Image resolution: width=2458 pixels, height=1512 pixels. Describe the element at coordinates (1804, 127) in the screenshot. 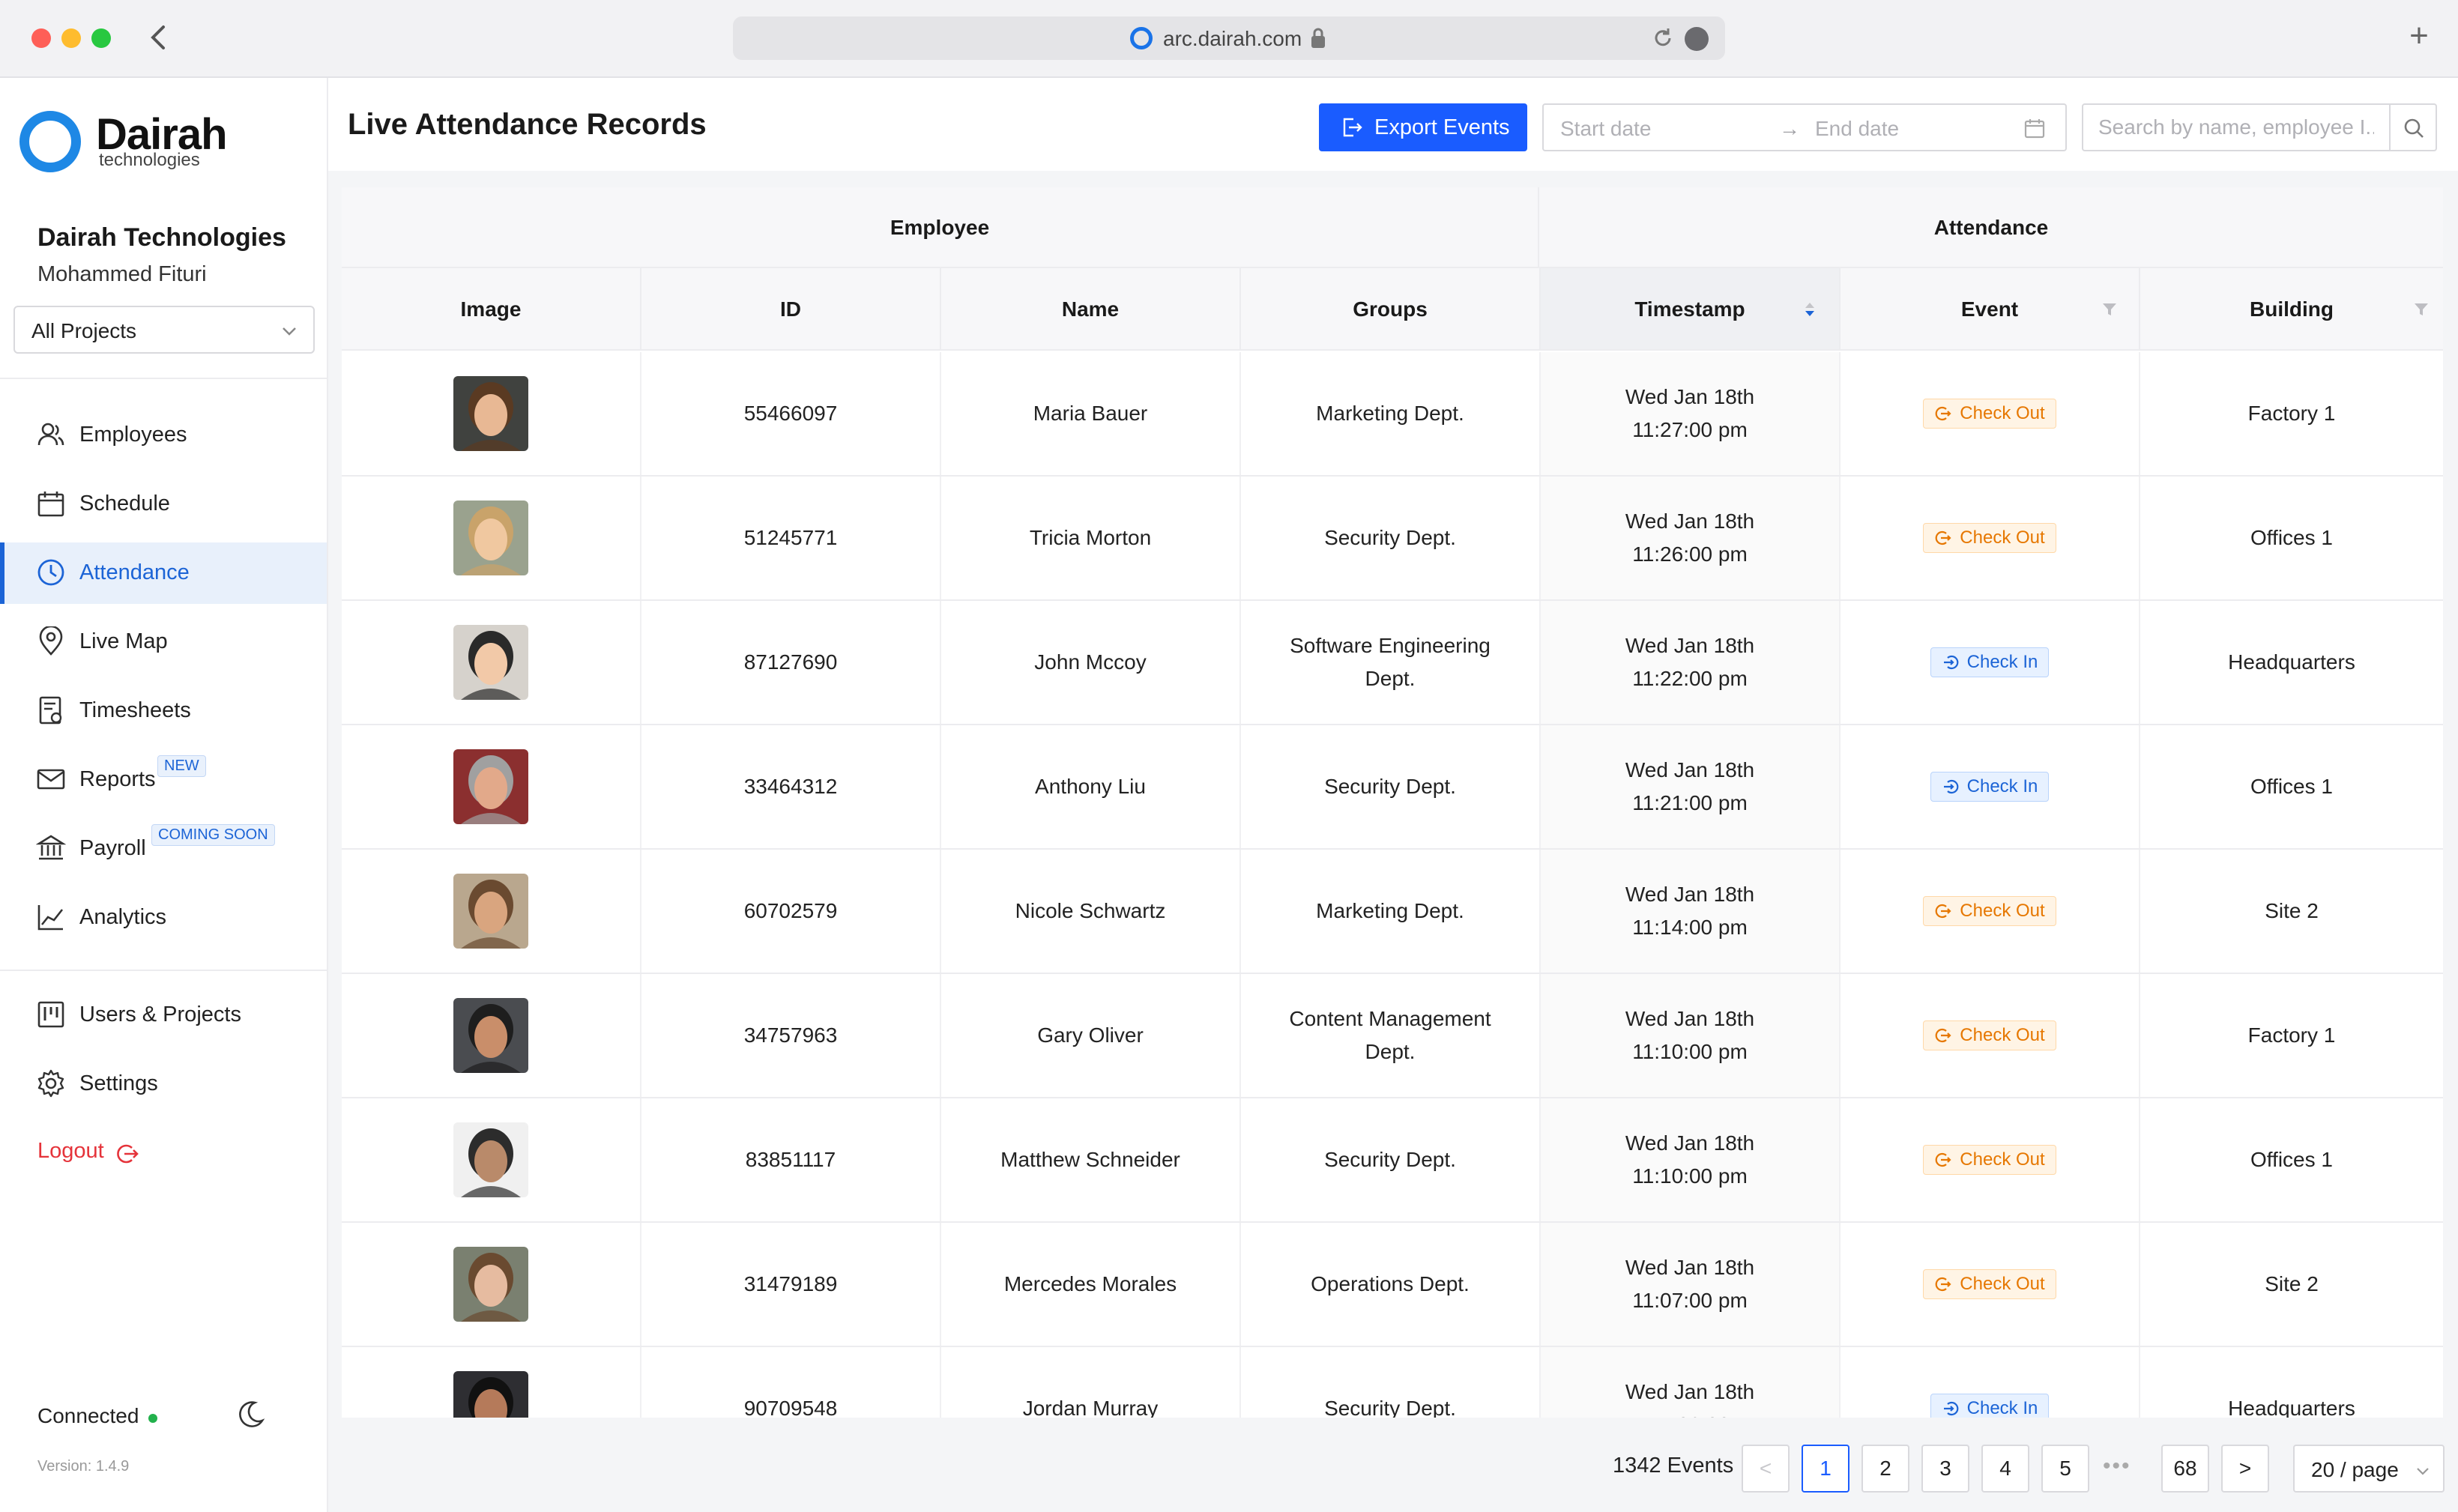

I see `date-range-picker: Start date → End date` at that location.